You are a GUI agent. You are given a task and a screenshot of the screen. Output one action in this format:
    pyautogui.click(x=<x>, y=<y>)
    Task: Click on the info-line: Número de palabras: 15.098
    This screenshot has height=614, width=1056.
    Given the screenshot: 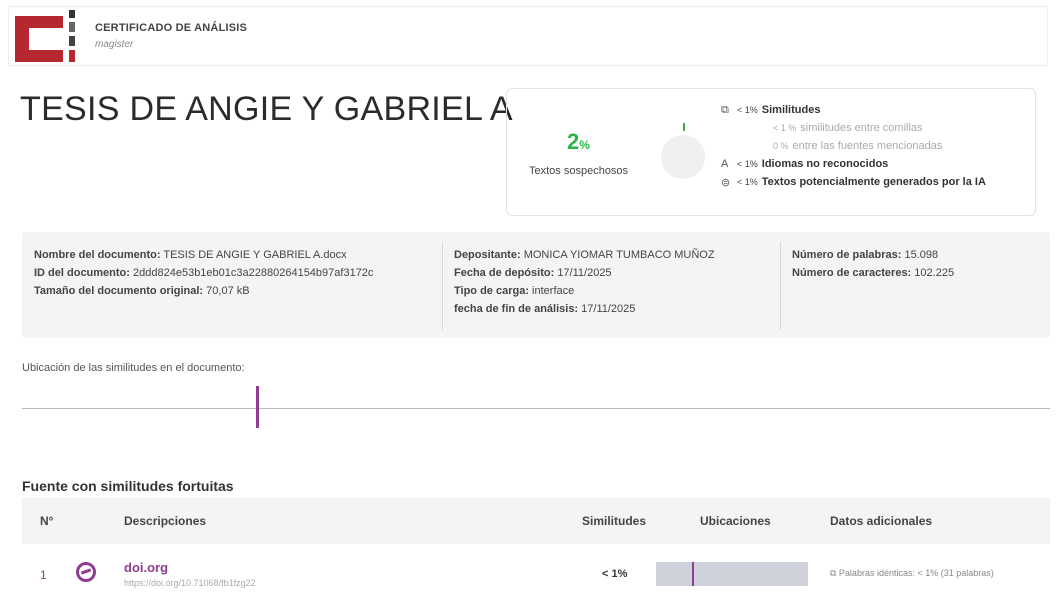 What is the action you would take?
    pyautogui.click(x=873, y=255)
    